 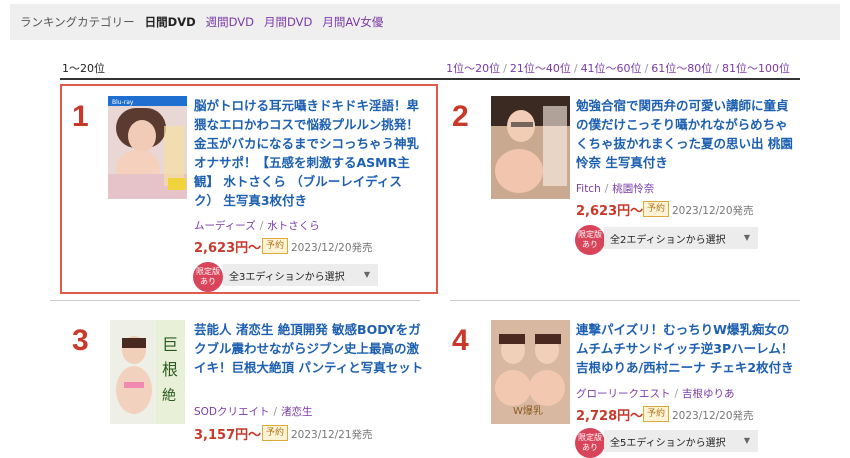 What do you see at coordinates (708, 394) in the screenshot?
I see `actress-link: 吉根ゆりあ` at bounding box center [708, 394].